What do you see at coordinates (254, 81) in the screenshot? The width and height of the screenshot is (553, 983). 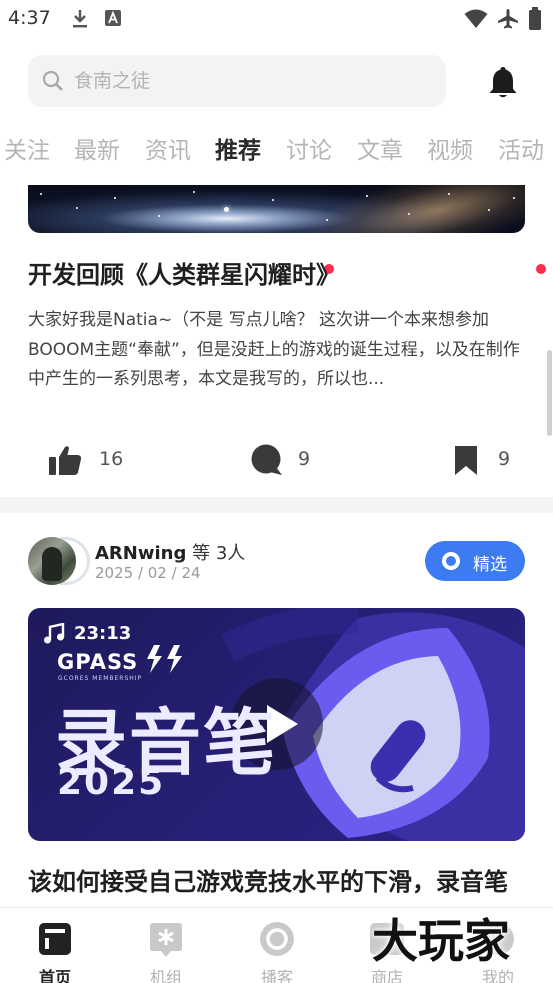 I see `search-input` at bounding box center [254, 81].